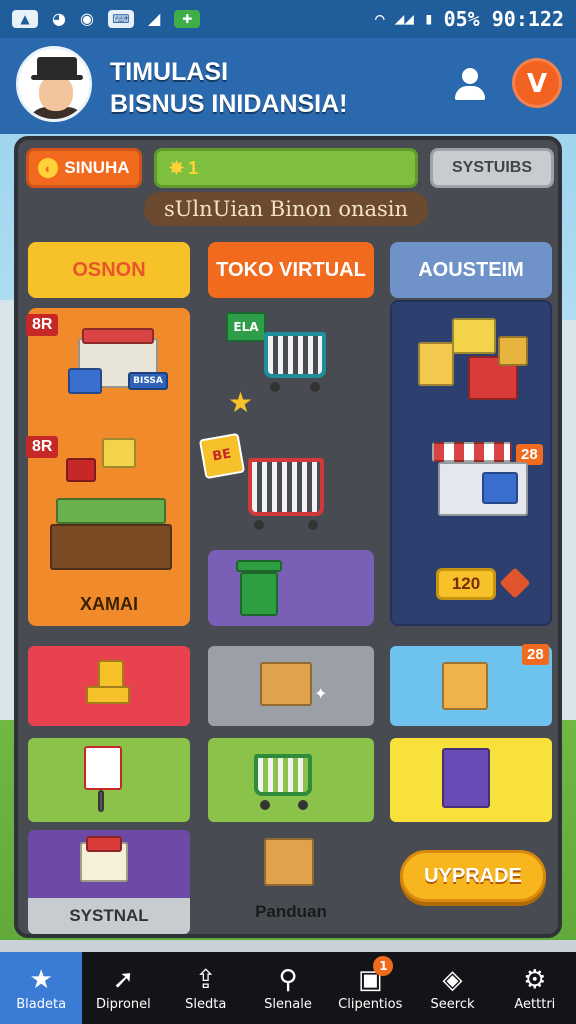 Image resolution: width=576 pixels, height=1024 pixels. I want to click on nav-label: Dipronel, so click(123, 1004).